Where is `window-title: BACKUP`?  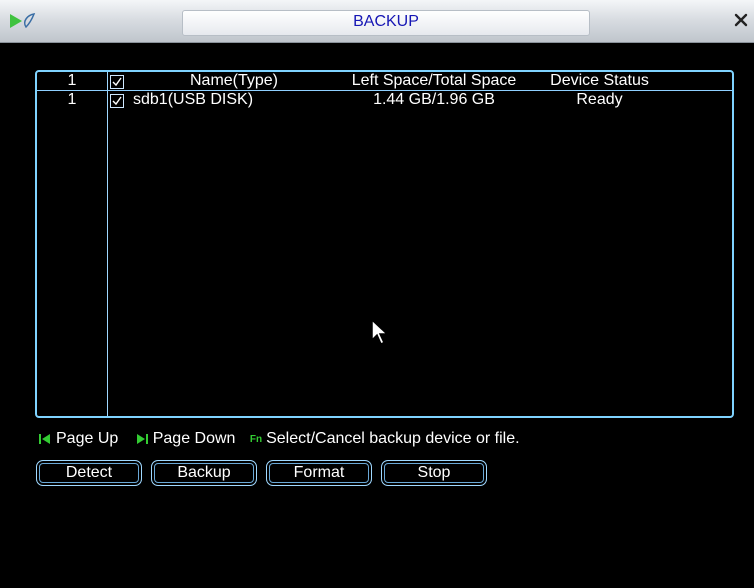 window-title: BACKUP is located at coordinates (386, 21).